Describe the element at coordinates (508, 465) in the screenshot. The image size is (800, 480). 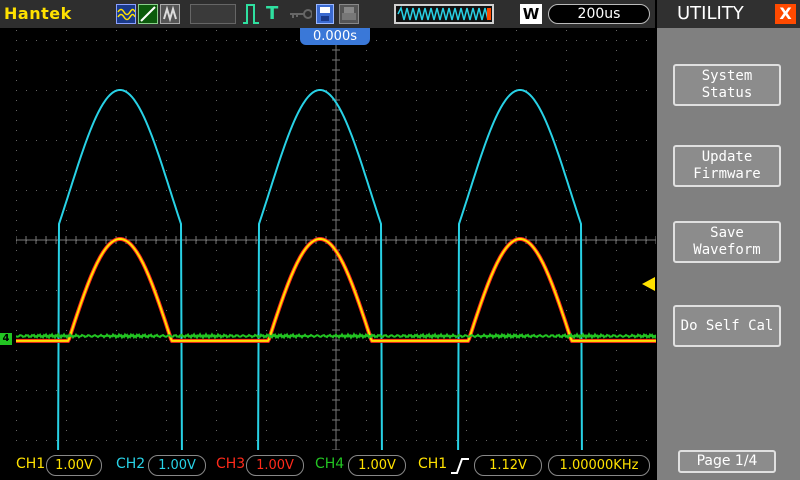
I see `trigger-level-readout: 1.12V` at that location.